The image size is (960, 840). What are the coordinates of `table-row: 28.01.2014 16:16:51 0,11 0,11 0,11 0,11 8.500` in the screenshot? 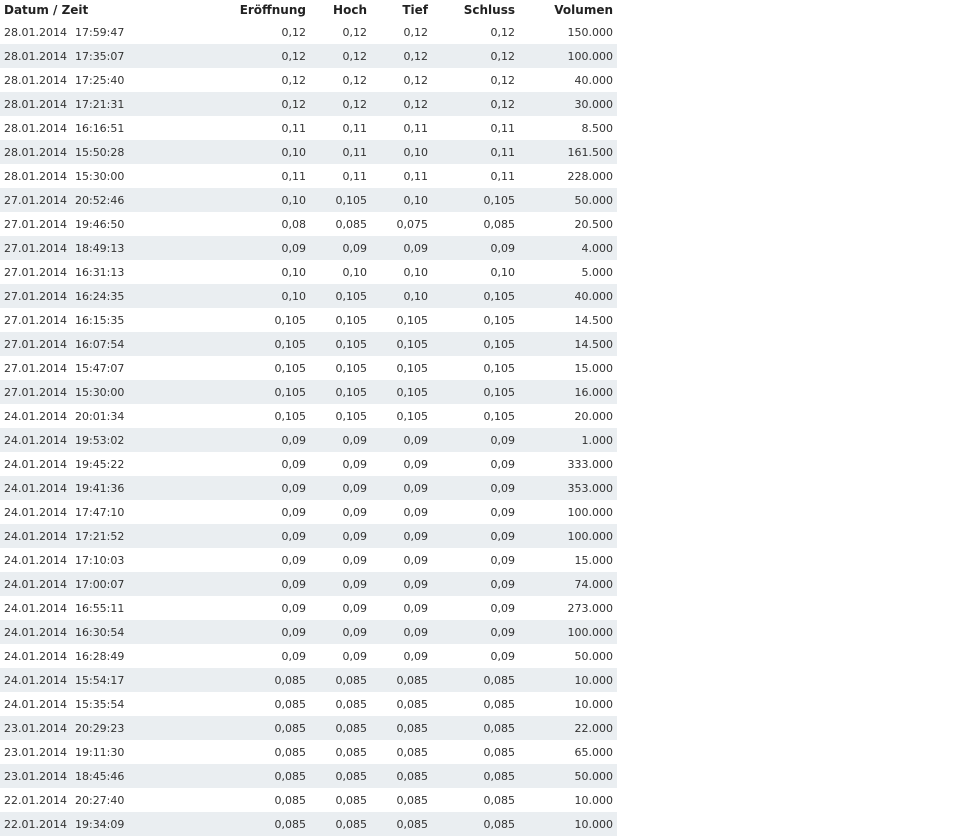 It's located at (308, 128).